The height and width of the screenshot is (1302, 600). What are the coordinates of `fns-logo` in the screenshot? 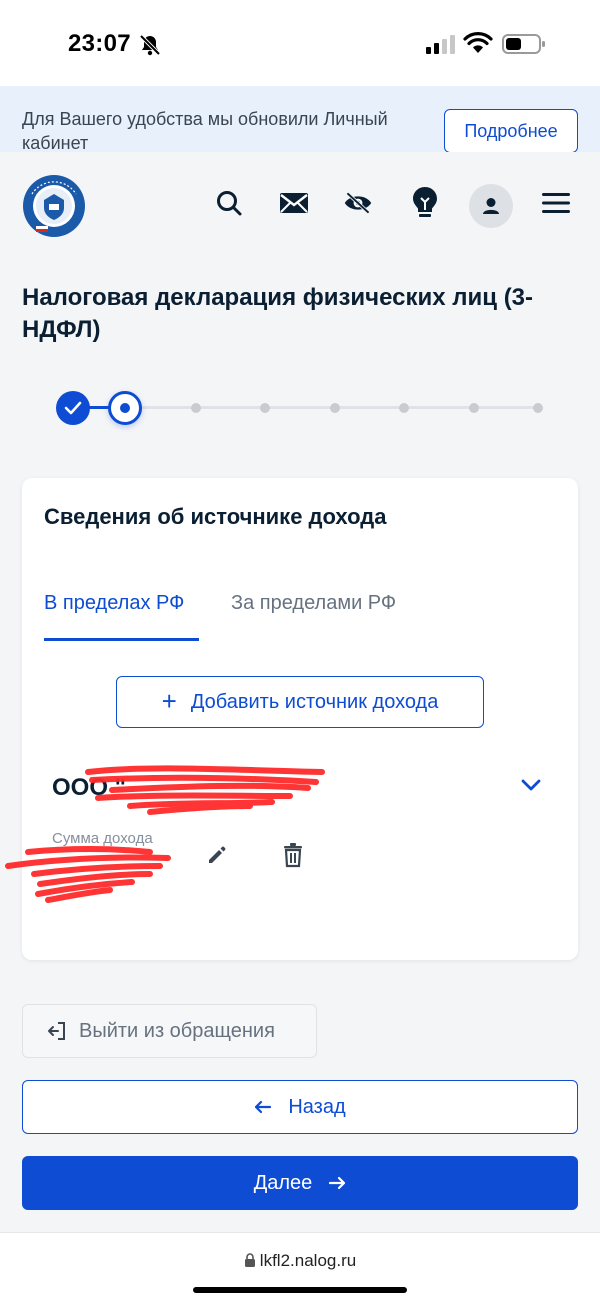 It's located at (54, 206).